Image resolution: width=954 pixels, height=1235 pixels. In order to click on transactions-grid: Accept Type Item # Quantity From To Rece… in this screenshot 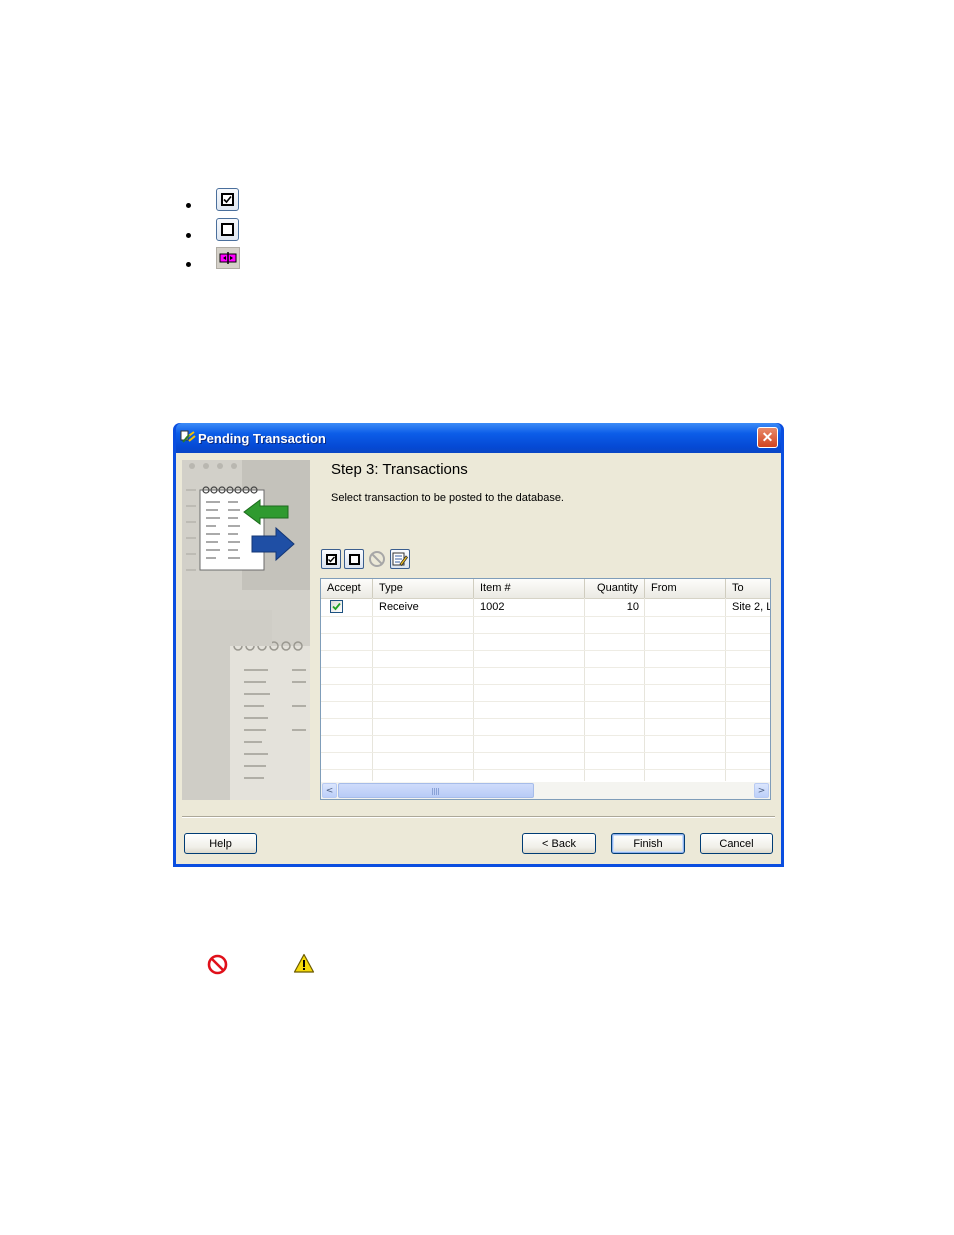, I will do `click(545, 689)`.